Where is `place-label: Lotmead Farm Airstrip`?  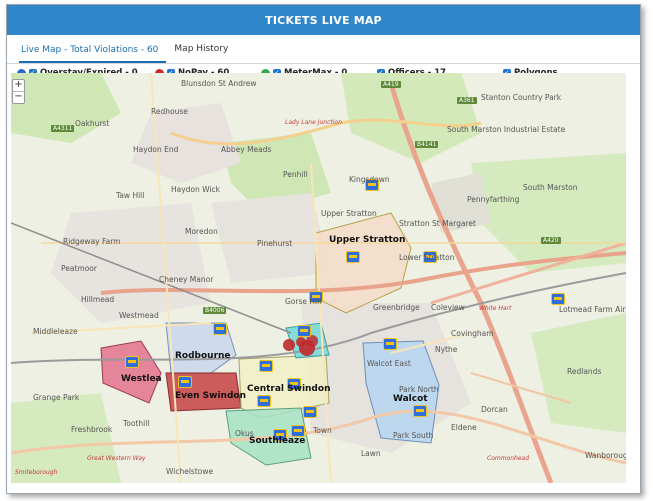 place-label: Lotmead Farm Airstrip is located at coordinates (592, 309).